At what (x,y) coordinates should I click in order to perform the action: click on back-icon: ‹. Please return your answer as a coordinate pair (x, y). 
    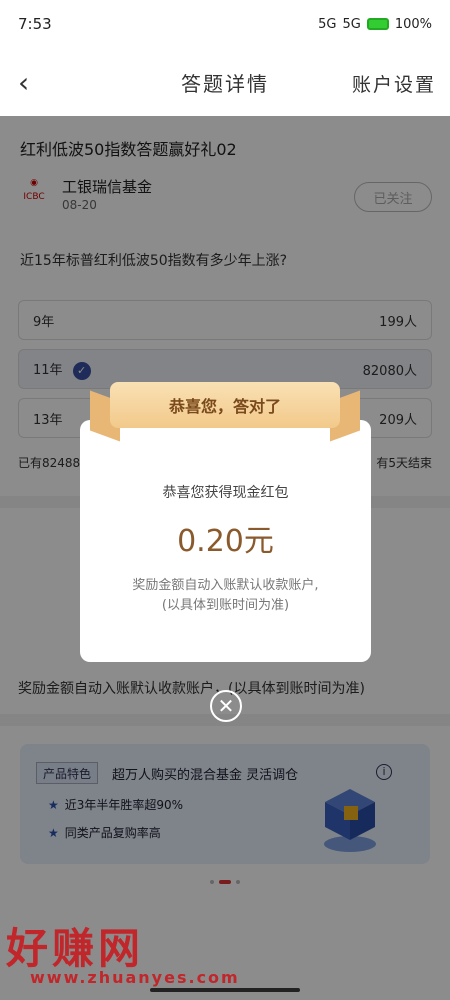
    Looking at the image, I should click on (23, 82).